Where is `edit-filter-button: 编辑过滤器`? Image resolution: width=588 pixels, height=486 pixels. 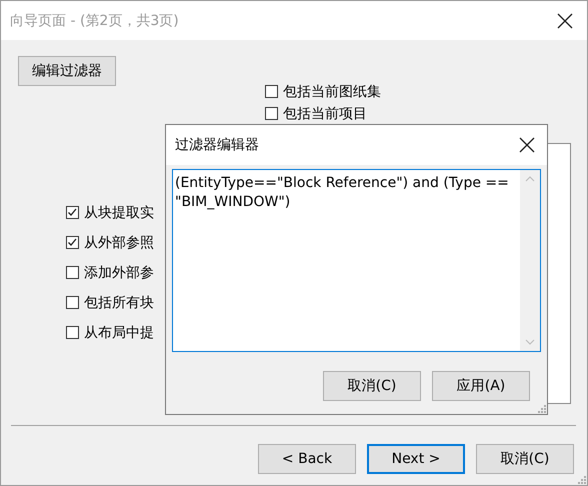 edit-filter-button: 编辑过滤器 is located at coordinates (67, 71).